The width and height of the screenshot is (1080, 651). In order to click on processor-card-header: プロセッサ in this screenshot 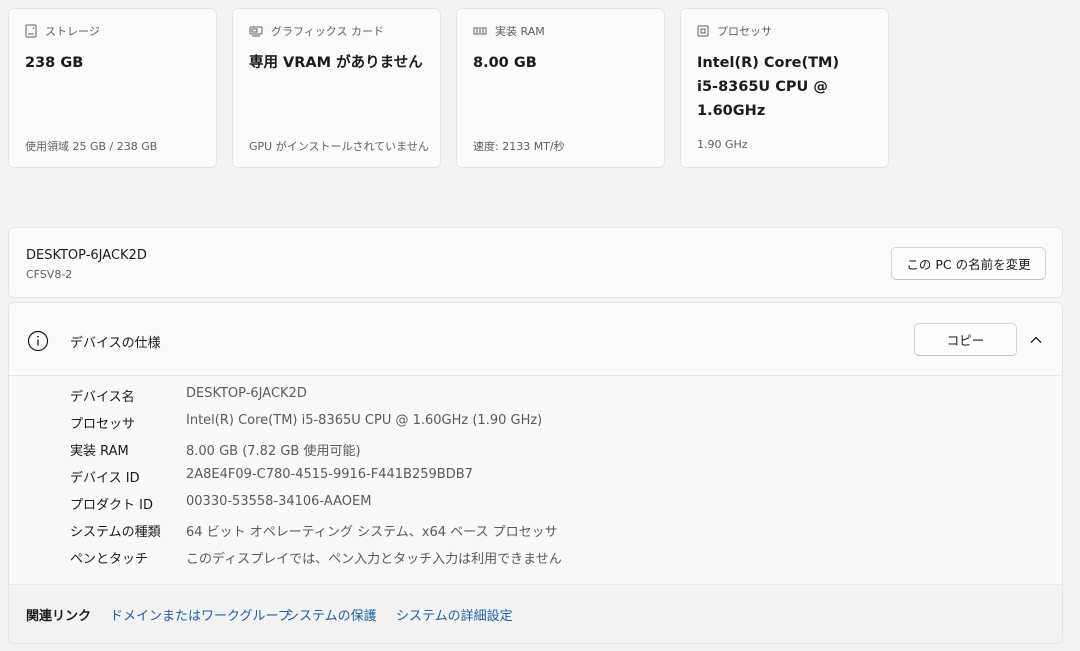, I will do `click(734, 31)`.